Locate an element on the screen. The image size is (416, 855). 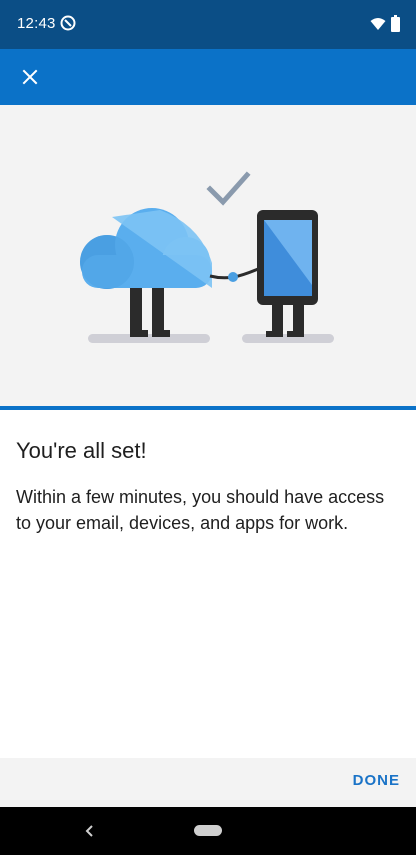
done-button: DONE is located at coordinates (376, 780).